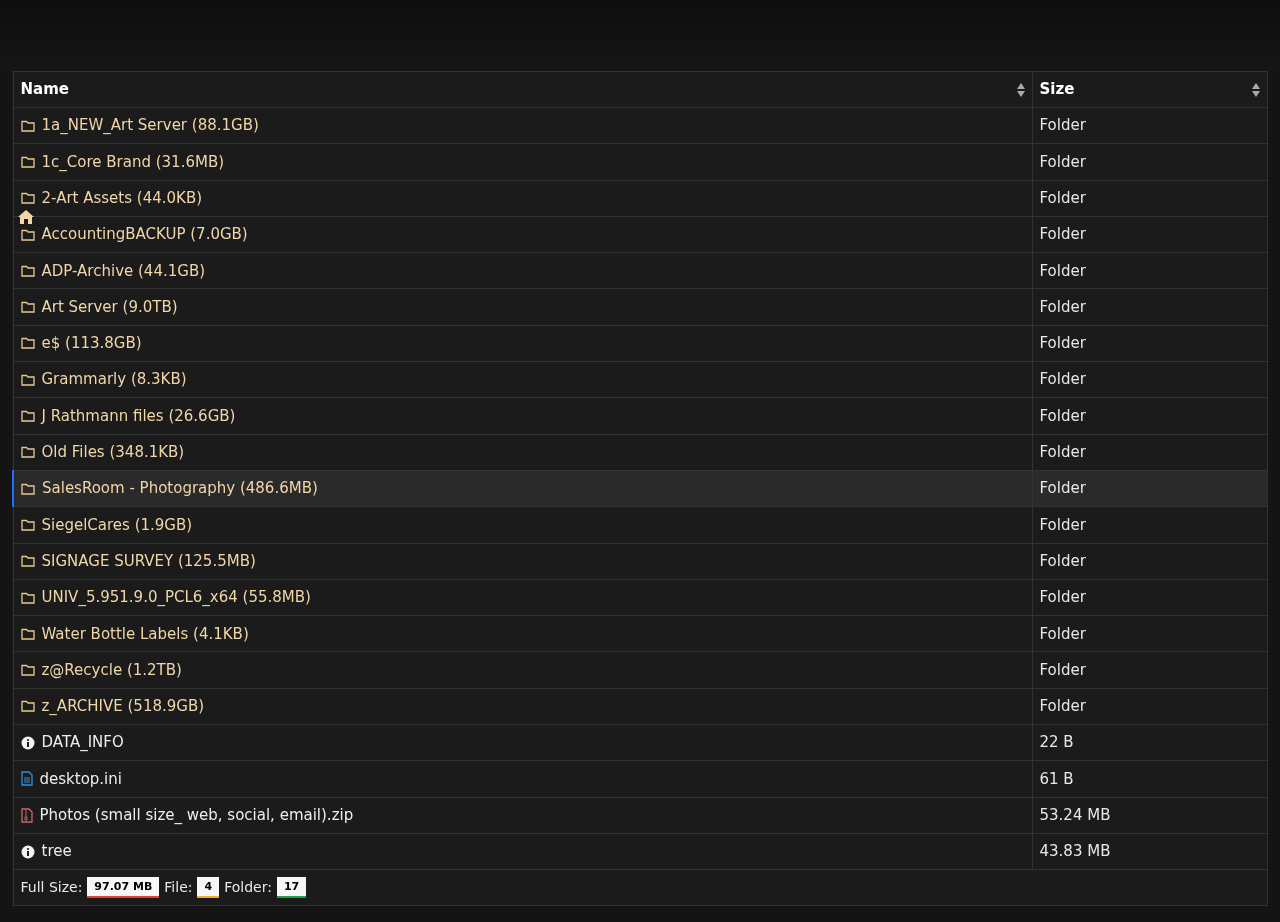 The width and height of the screenshot is (1280, 922). What do you see at coordinates (111, 670) in the screenshot?
I see `file-name: z@Recycle (1.2TB)` at bounding box center [111, 670].